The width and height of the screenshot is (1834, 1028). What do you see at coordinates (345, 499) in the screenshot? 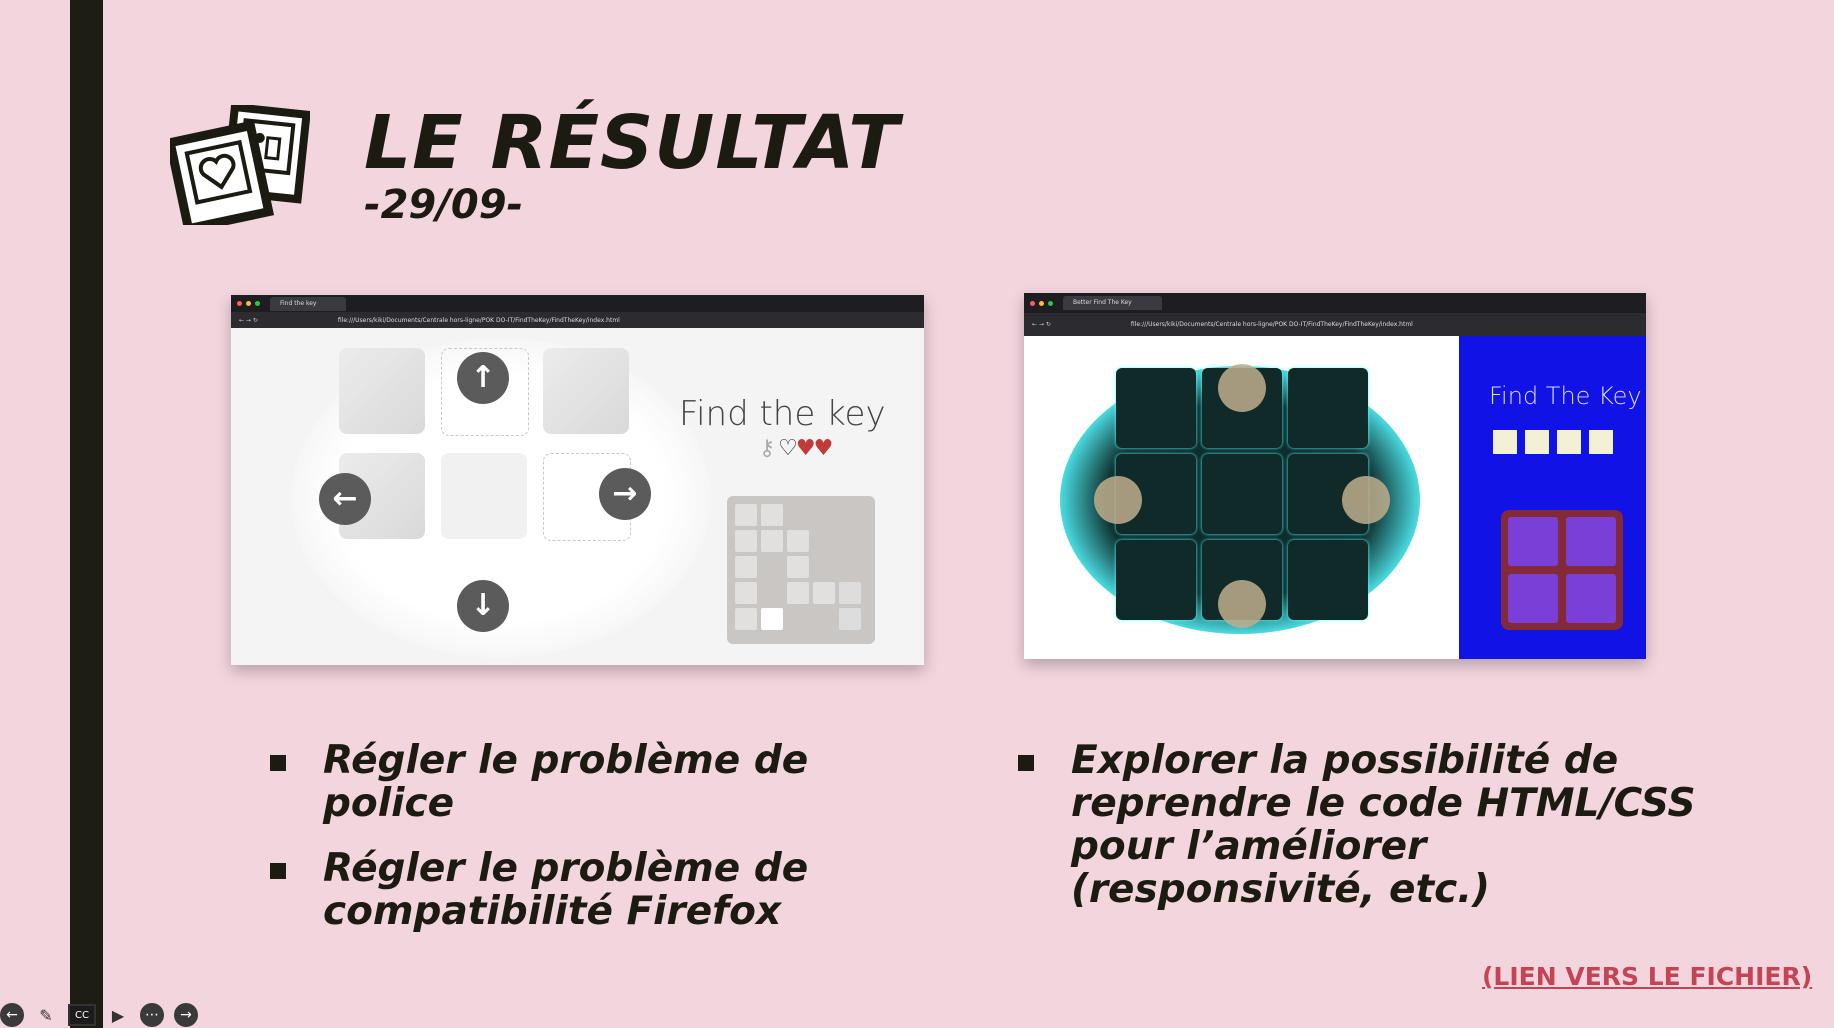
I see `left-arrow-icon: ←` at bounding box center [345, 499].